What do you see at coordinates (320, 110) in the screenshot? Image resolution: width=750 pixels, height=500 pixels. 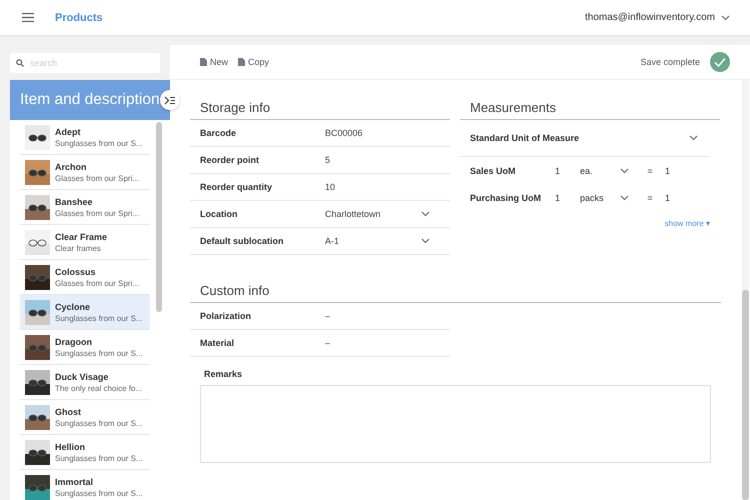 I see `section-title: Storage info` at bounding box center [320, 110].